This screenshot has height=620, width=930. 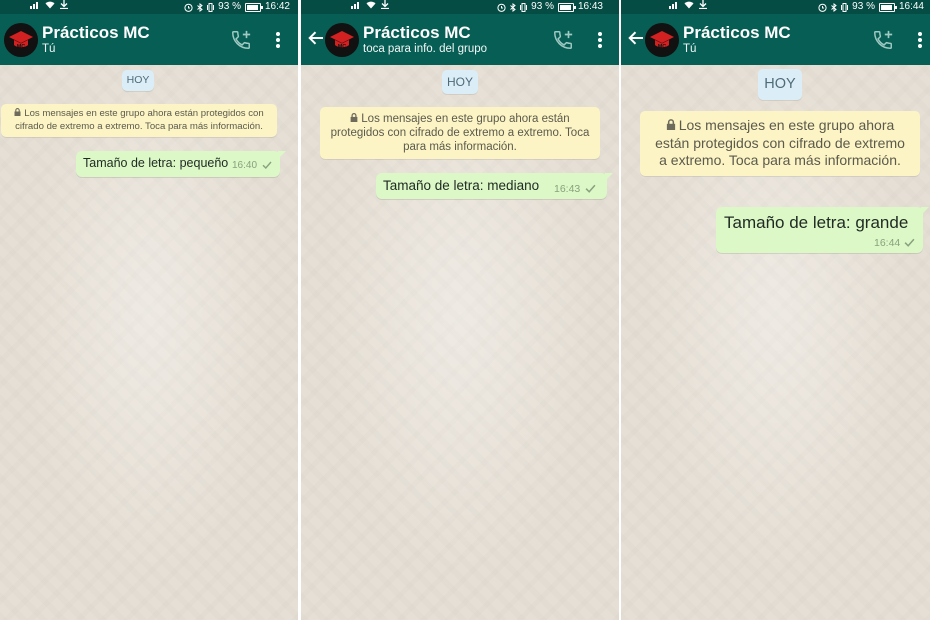 I want to click on status-bar: 93 % 16:44, so click(x=775, y=7).